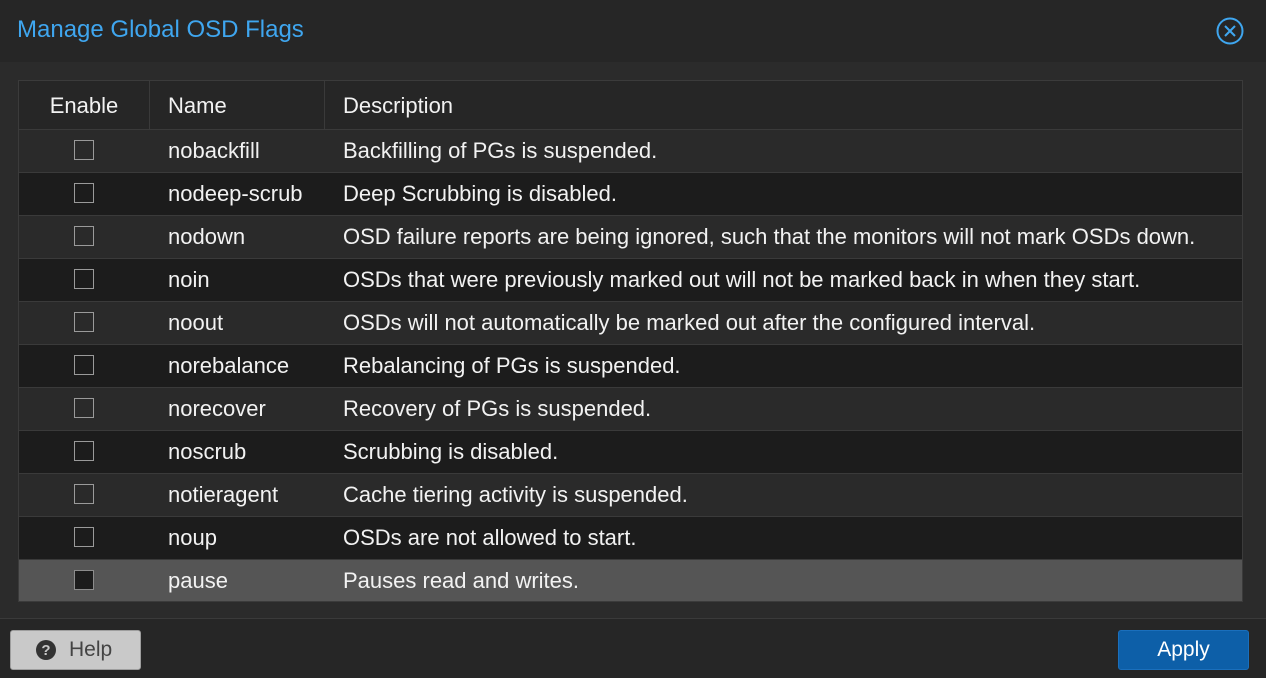 The height and width of the screenshot is (678, 1266). I want to click on column-header-description: Description, so click(783, 105).